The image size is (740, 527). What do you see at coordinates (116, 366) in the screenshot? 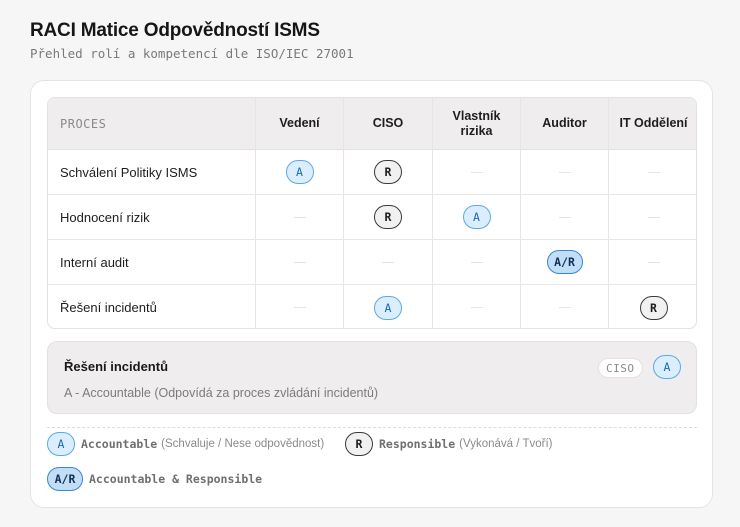
I see `detail-title: Řešení incidentů` at bounding box center [116, 366].